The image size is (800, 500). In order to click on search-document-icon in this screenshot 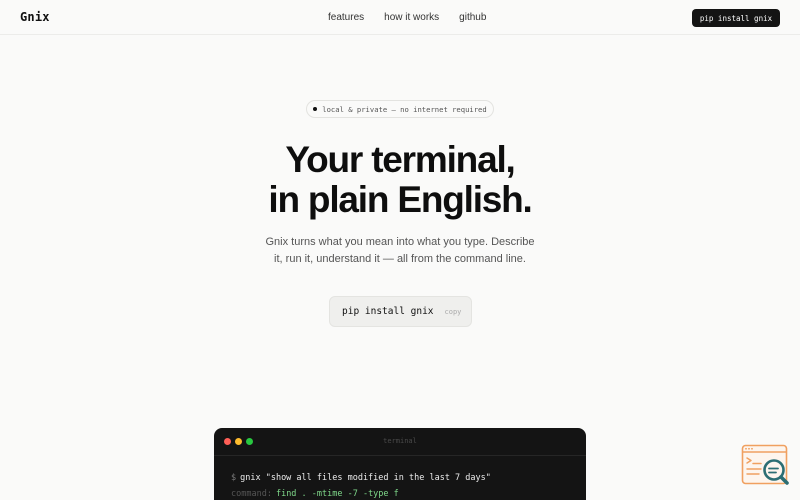, I will do `click(766, 466)`.